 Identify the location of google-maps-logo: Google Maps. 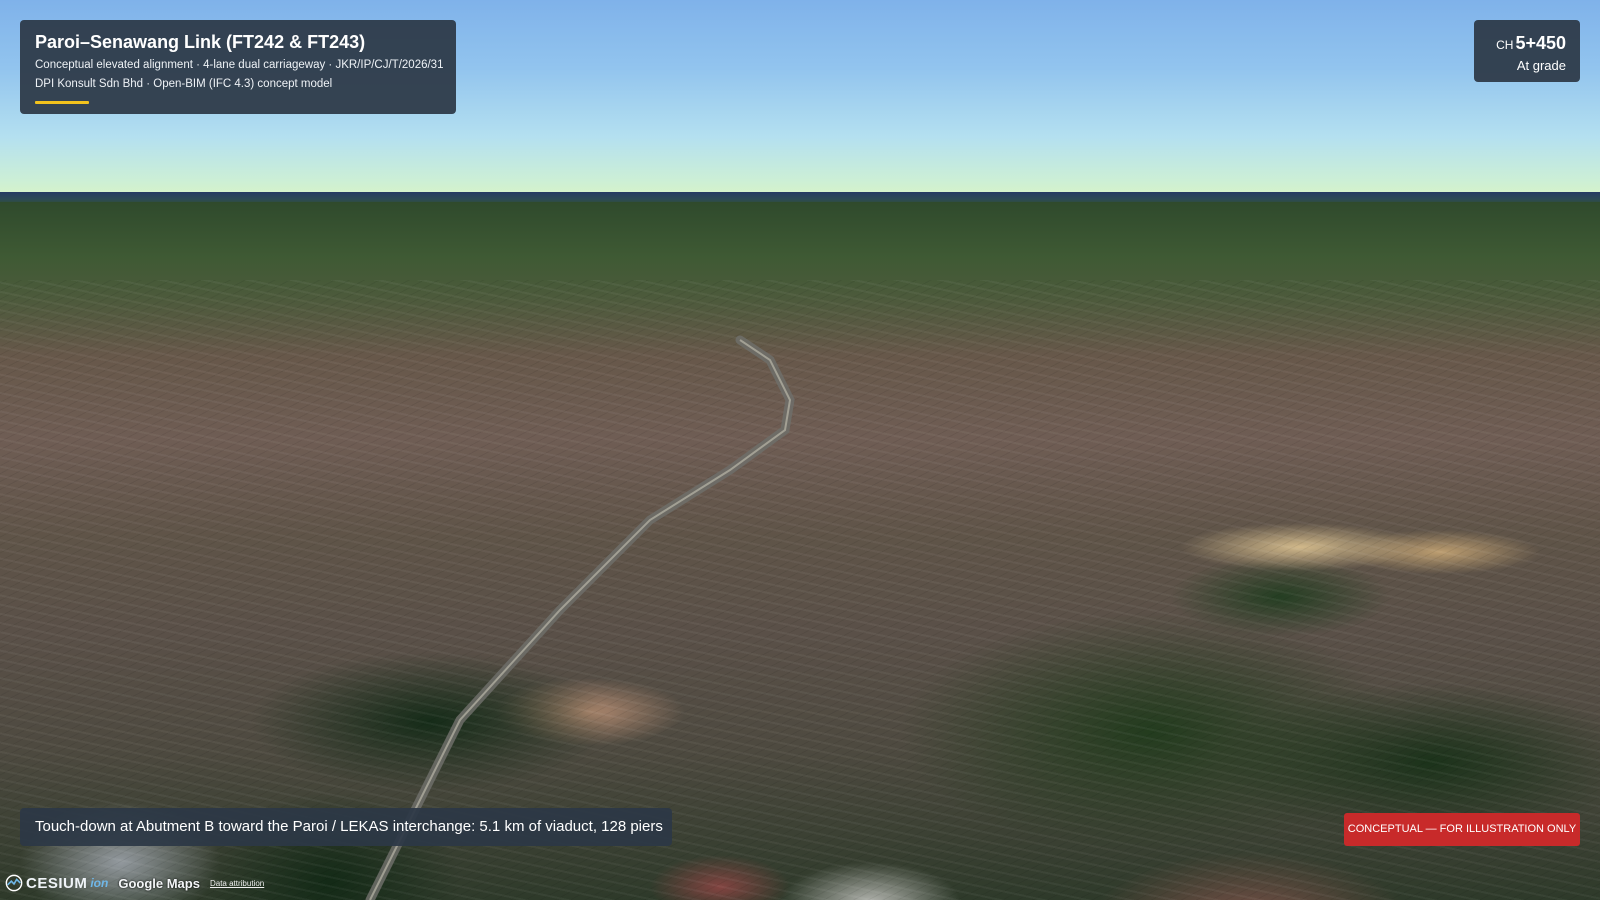
(159, 883).